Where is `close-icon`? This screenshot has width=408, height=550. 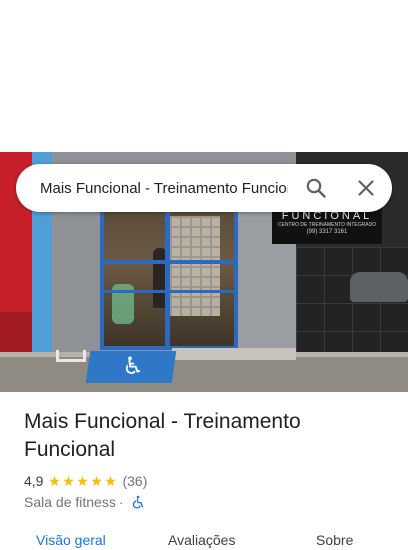
close-icon is located at coordinates (366, 188).